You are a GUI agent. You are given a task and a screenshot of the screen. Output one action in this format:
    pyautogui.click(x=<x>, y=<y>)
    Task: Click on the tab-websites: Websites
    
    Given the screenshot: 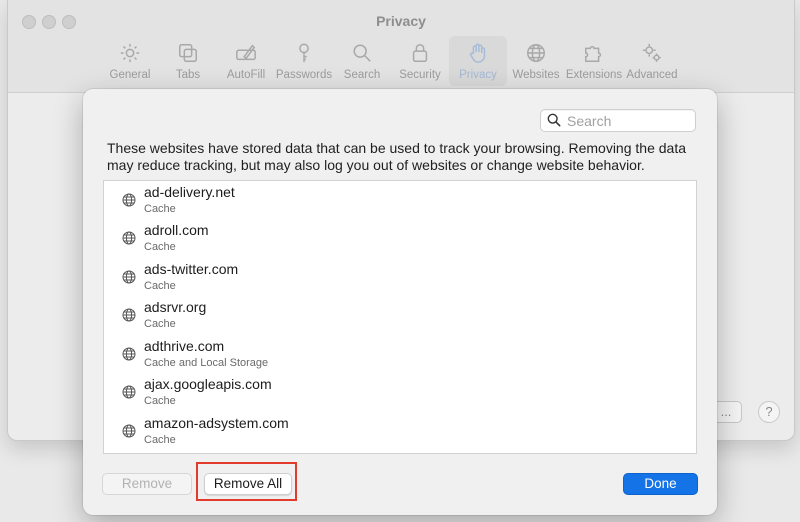 What is the action you would take?
    pyautogui.click(x=536, y=61)
    